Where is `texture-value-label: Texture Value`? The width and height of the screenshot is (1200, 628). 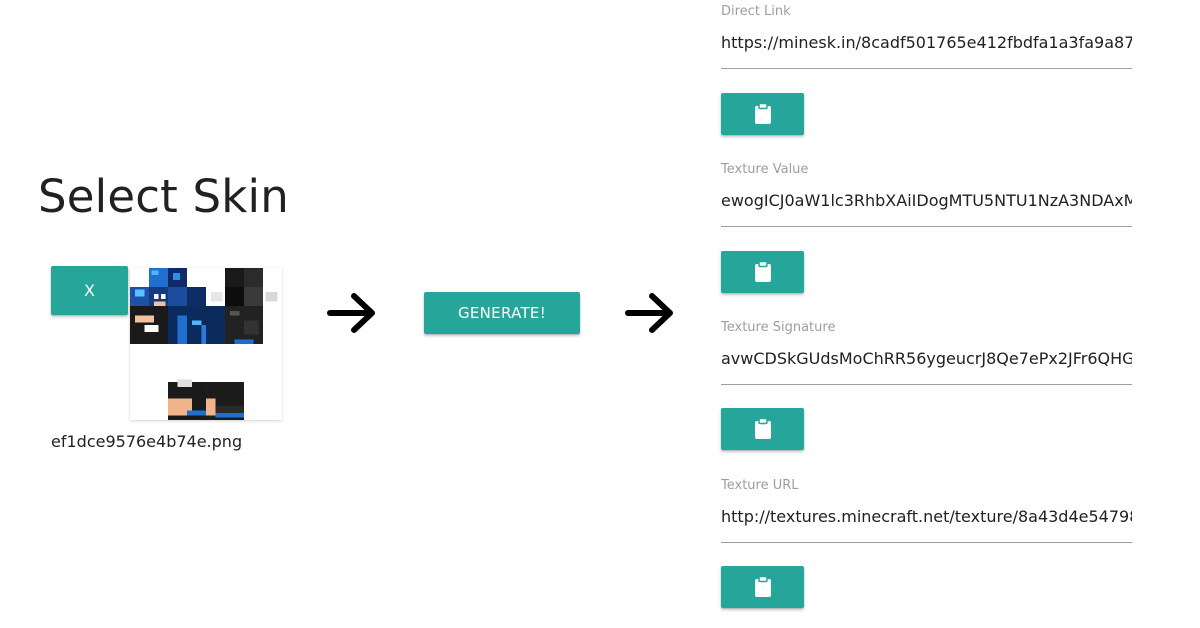
texture-value-label: Texture Value is located at coordinates (765, 169).